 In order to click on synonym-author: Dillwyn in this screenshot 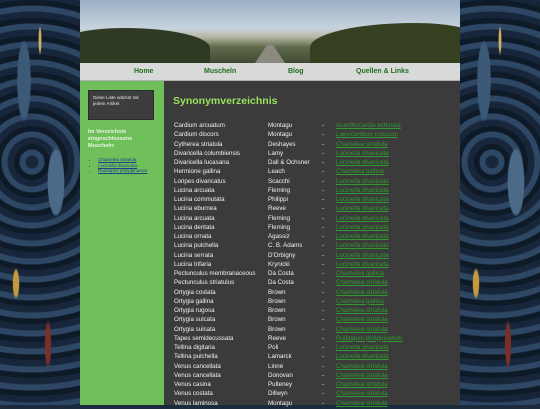, I will do `click(278, 394)`.